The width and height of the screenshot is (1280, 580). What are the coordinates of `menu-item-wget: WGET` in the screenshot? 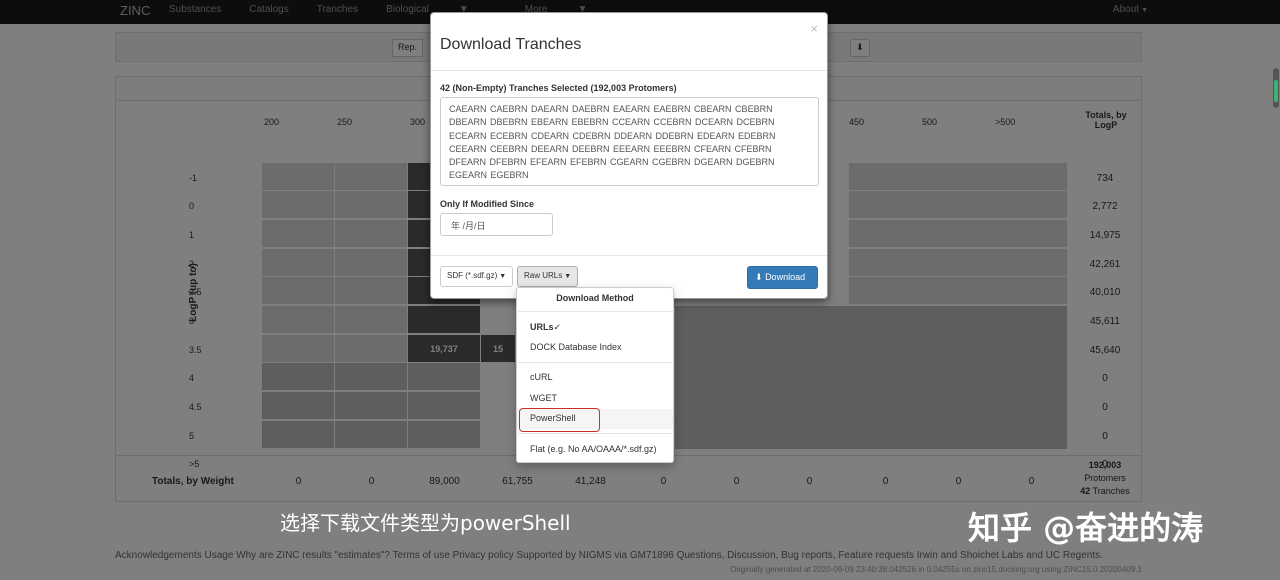 It's located at (595, 399).